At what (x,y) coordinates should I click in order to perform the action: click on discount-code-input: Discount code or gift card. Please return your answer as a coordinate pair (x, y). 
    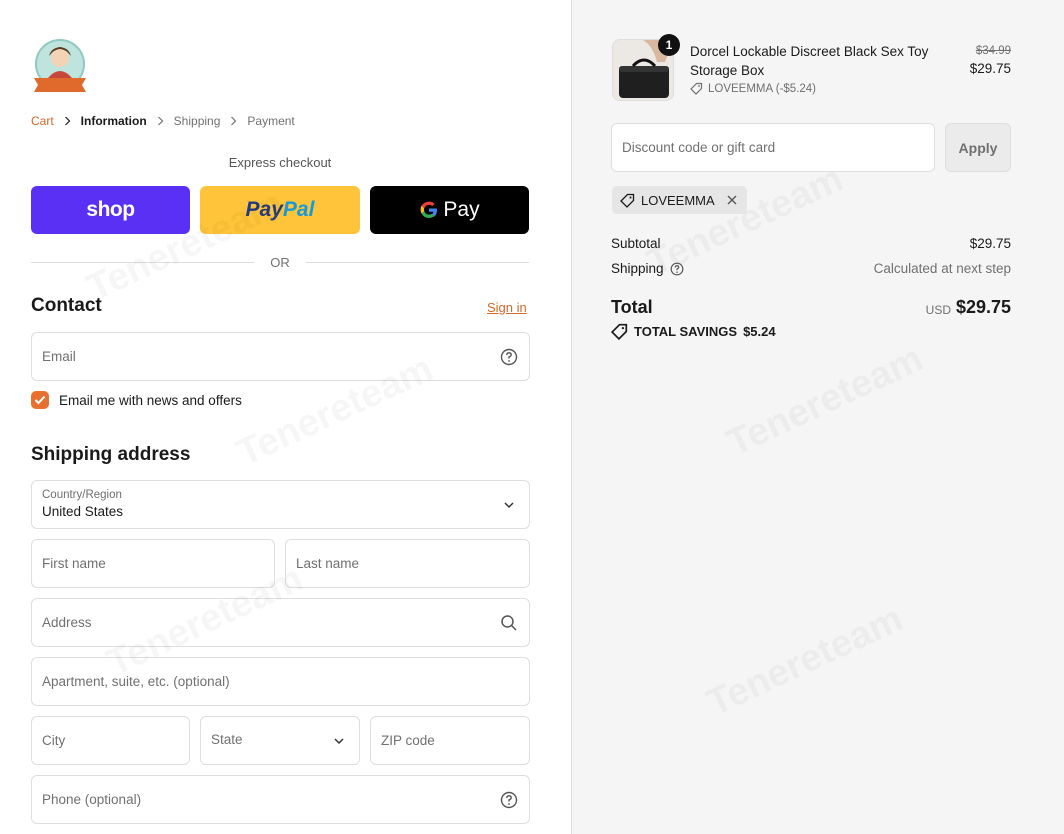
    Looking at the image, I should click on (773, 147).